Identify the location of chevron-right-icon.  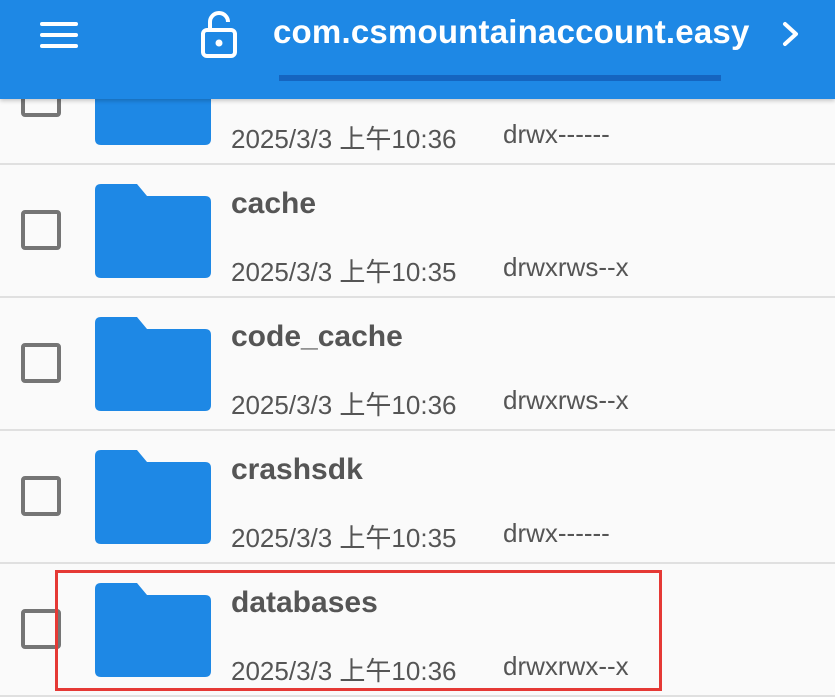
(791, 34).